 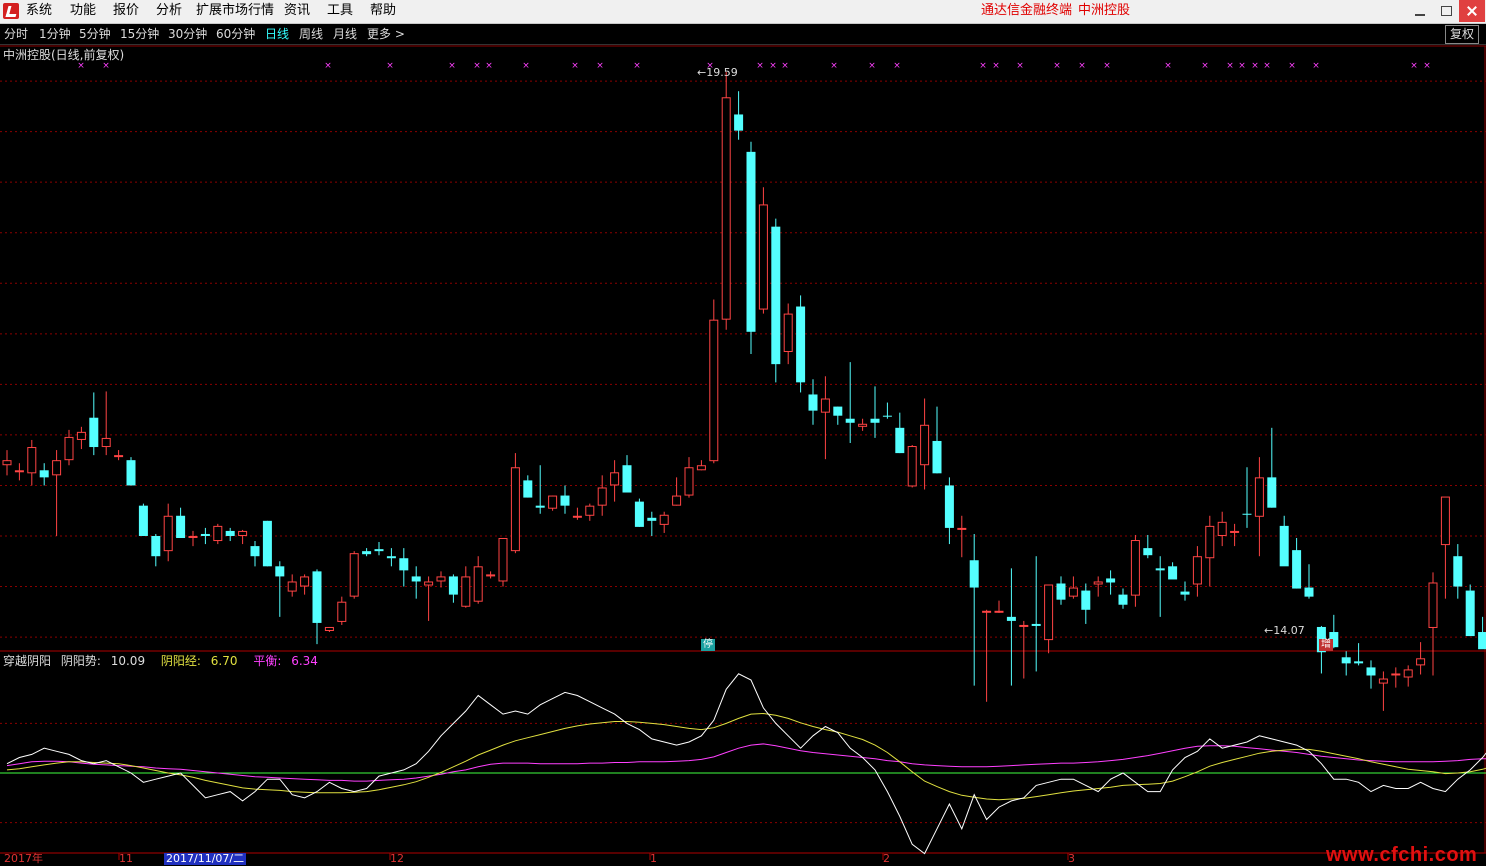 What do you see at coordinates (180, 661) in the screenshot?
I see `yinyang-jing-label: 阴阳经:` at bounding box center [180, 661].